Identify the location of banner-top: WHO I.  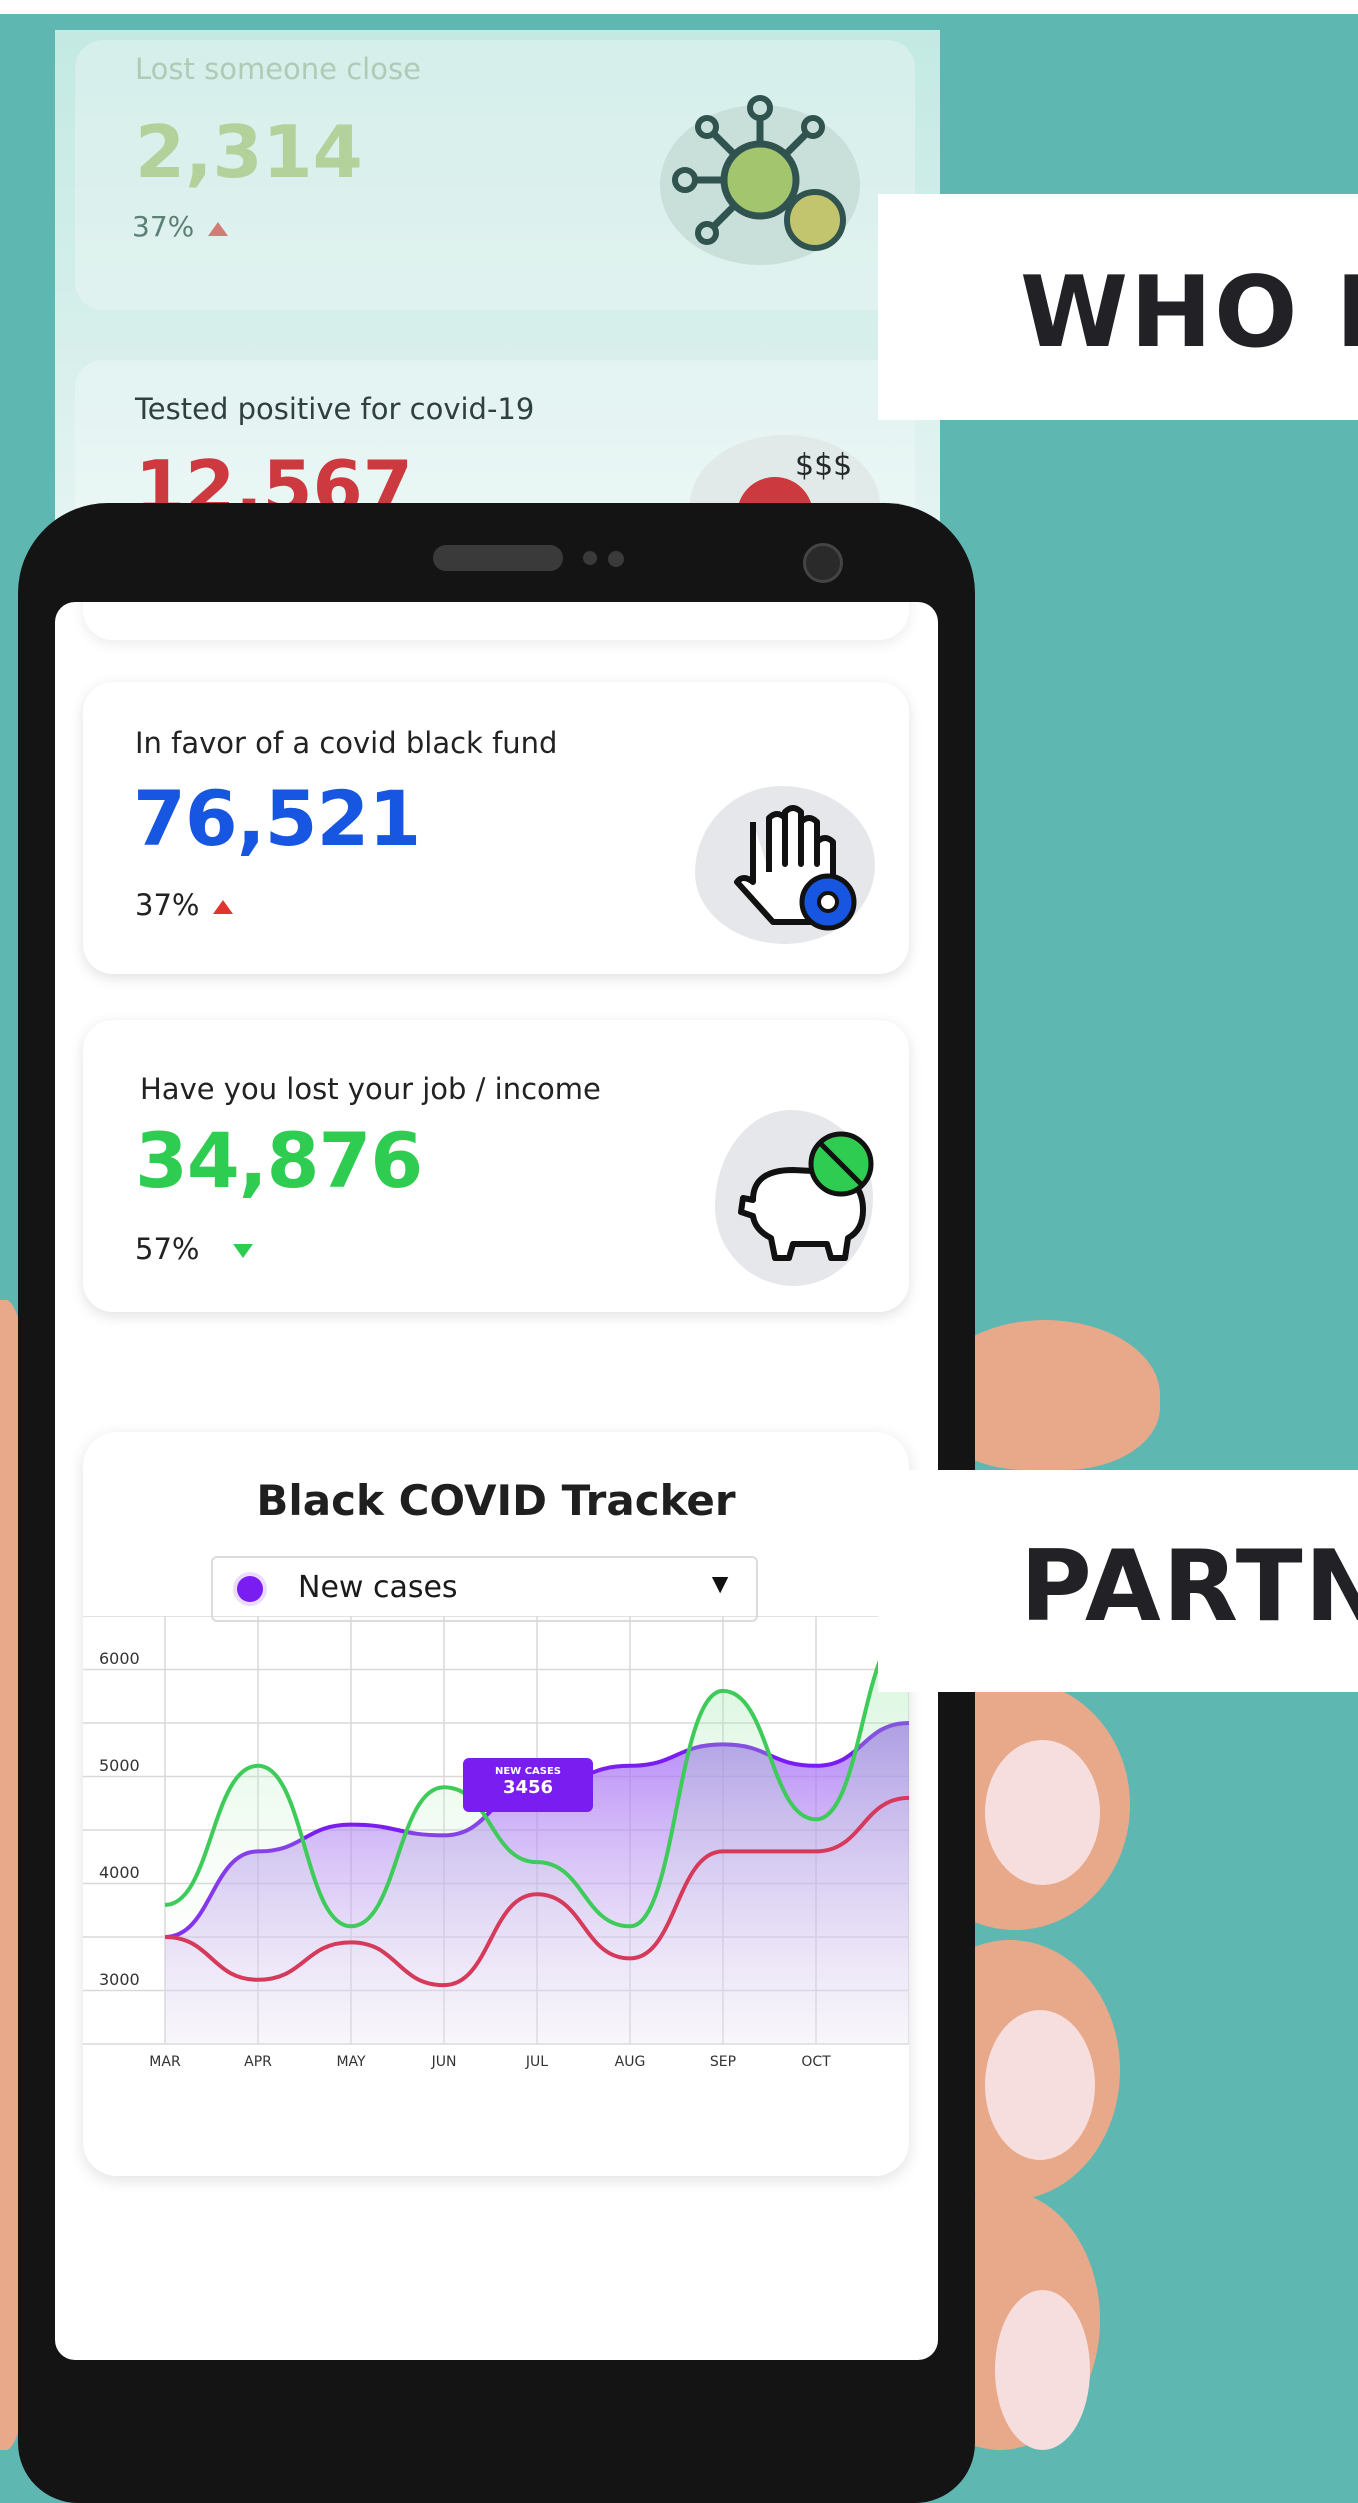
(1118, 307).